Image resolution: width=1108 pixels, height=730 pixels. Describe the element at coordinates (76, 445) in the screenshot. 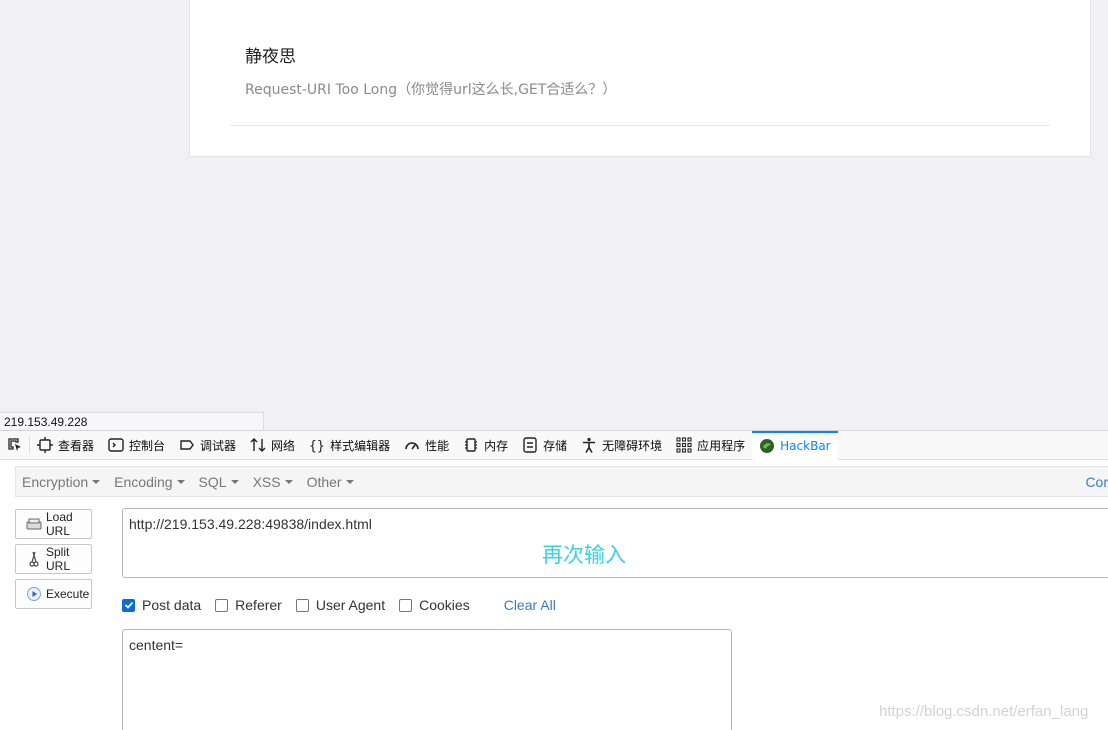

I see `tab-label: 查看器` at that location.